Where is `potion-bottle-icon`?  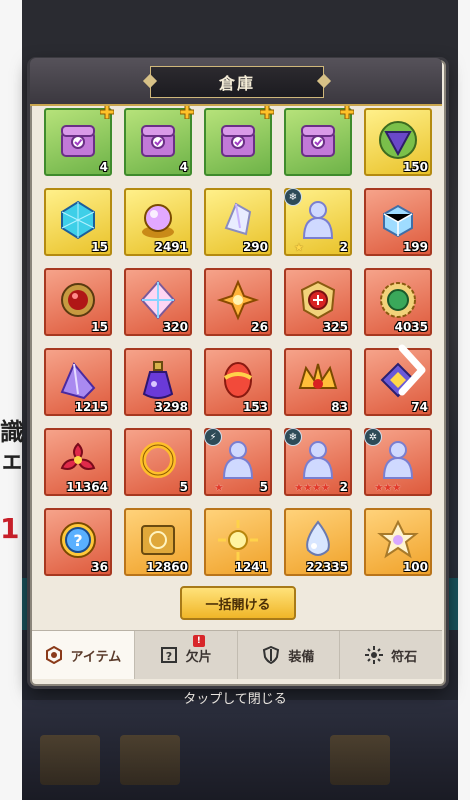
potion-bottle-icon is located at coordinates (158, 380).